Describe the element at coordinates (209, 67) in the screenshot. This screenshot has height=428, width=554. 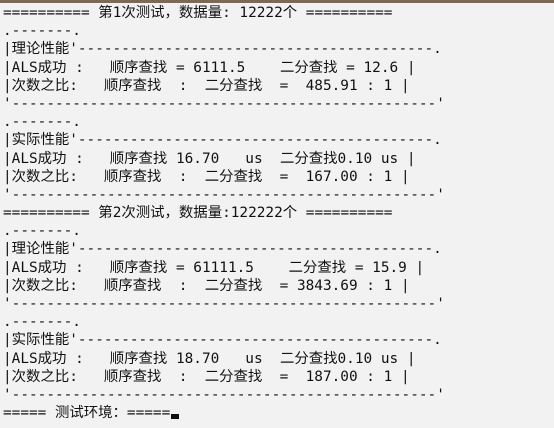
I see `als-row: |ALS成功 : 顺序查找 = 6111.5 二分查找 = 12.6 |` at that location.